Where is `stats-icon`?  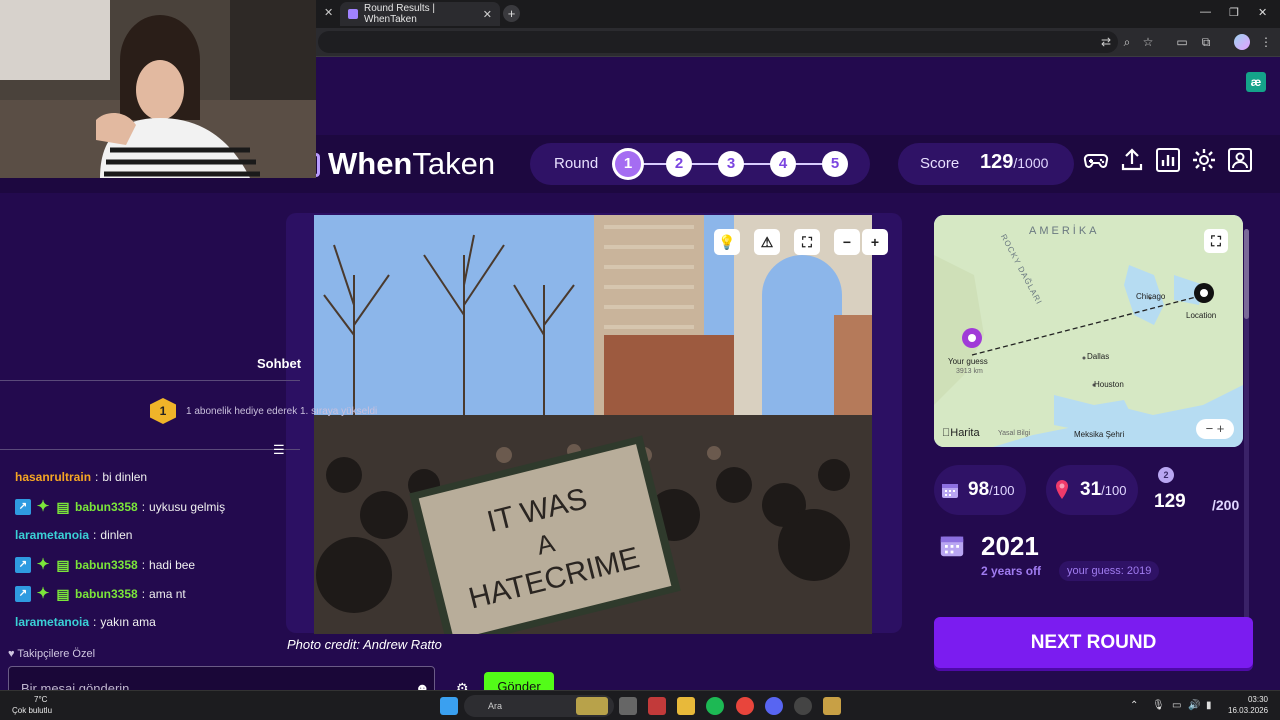 stats-icon is located at coordinates (1168, 160).